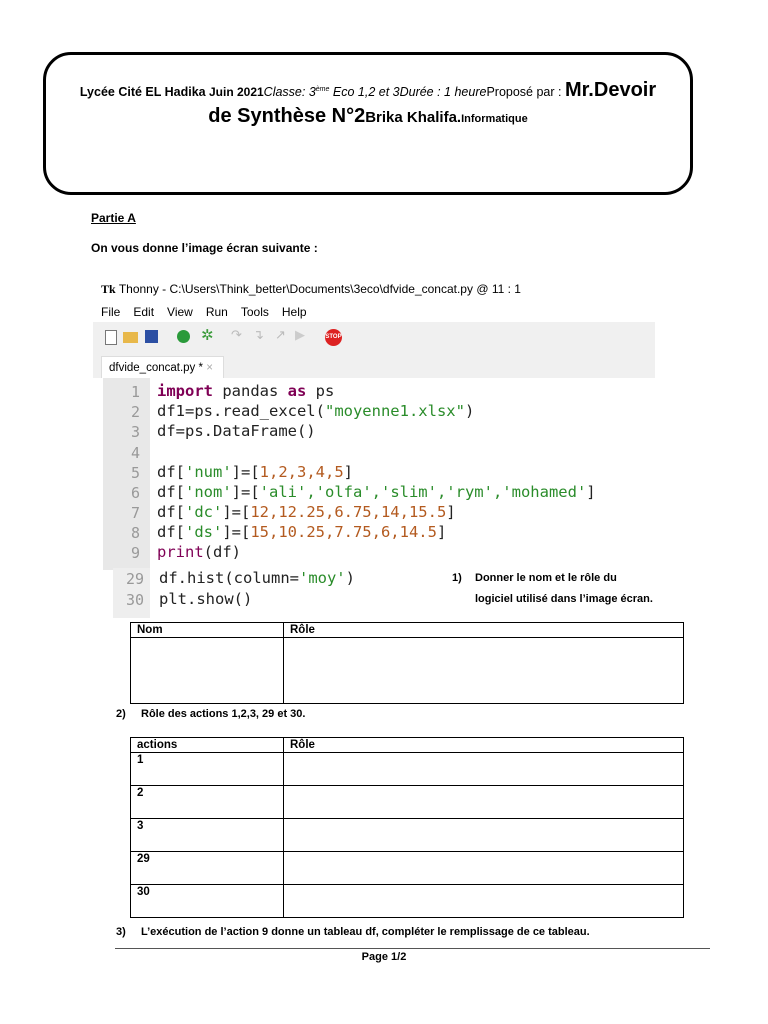 This screenshot has width=768, height=1024. I want to click on class-duration: Eco 1,2 et 3Durée : 1 heure, so click(408, 92).